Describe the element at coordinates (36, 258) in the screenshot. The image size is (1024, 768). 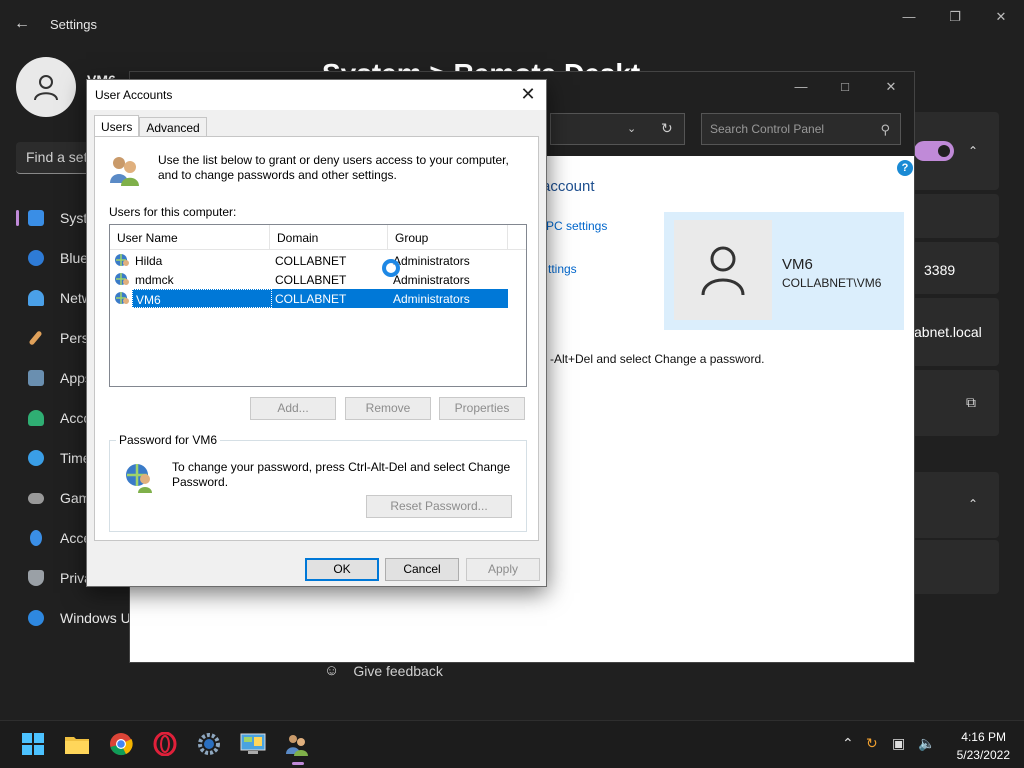
I see `bluetooth-icon` at that location.